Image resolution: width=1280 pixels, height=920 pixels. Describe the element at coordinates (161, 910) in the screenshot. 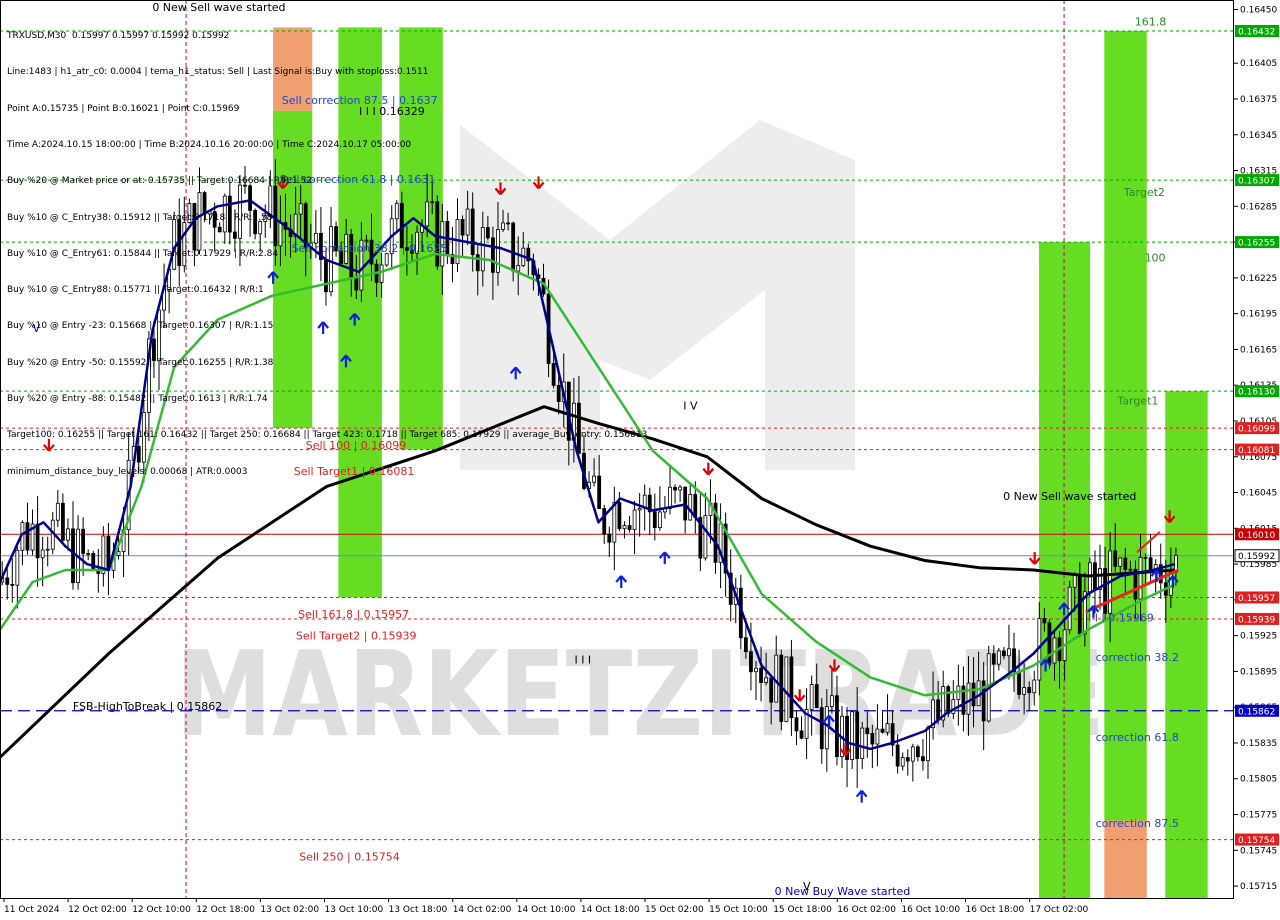

I see `time-tick-label: 12 Oct 10:00` at that location.